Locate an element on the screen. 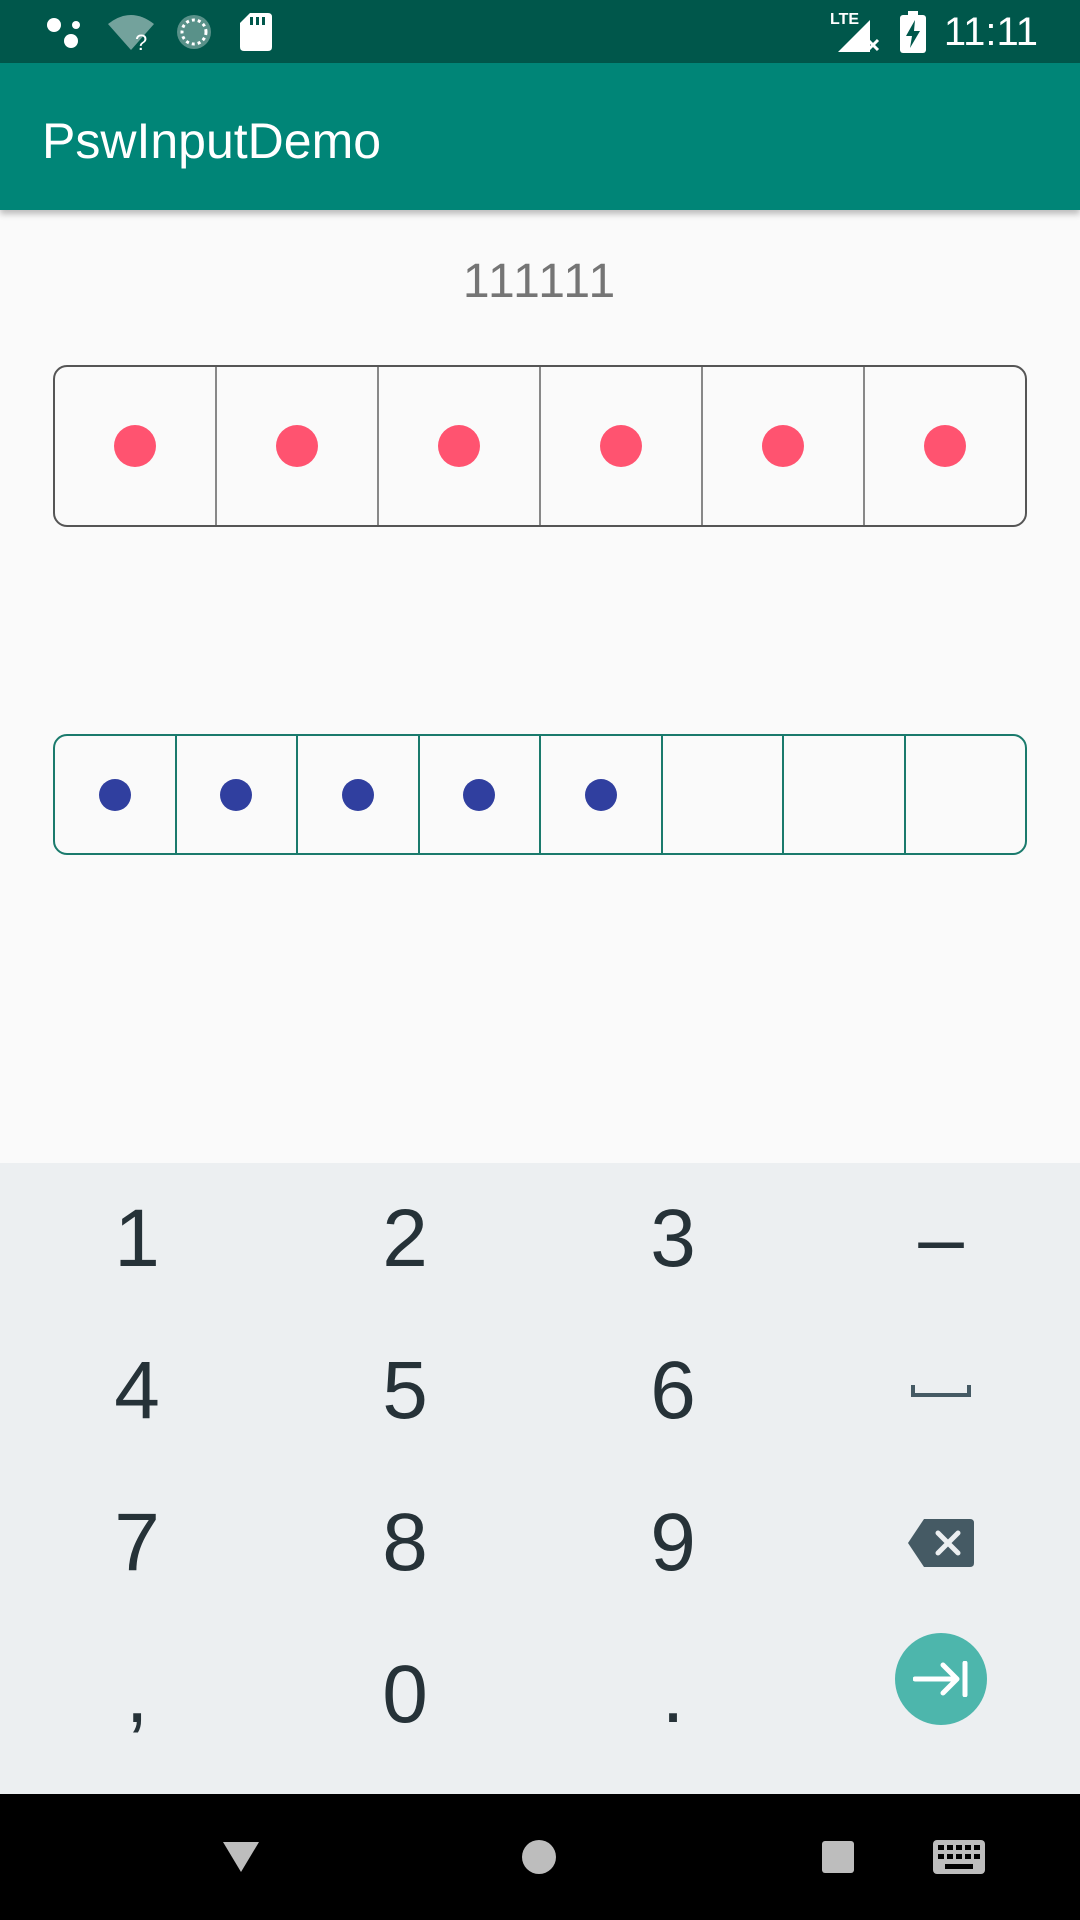 This screenshot has height=1920, width=1080. navigation-bar is located at coordinates (540, 1857).